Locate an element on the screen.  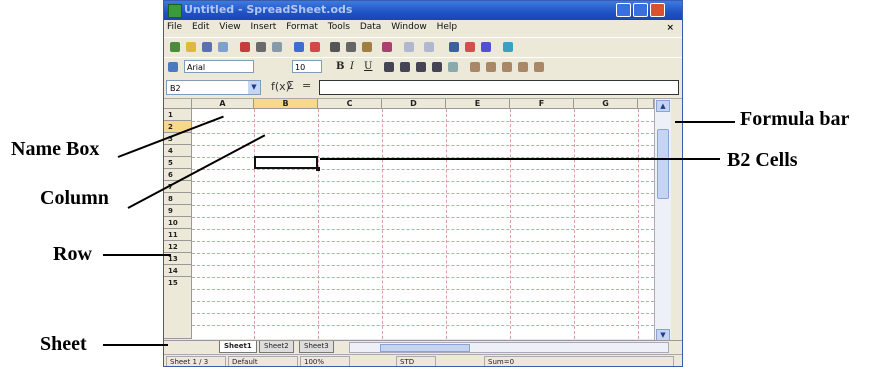
italic-button: I is located at coordinates (352, 66).